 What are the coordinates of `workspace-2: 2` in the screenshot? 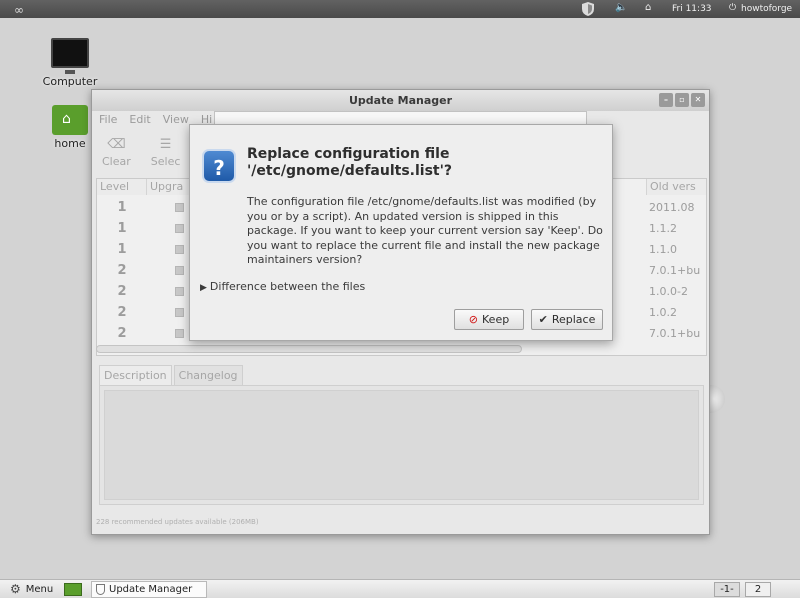 It's located at (758, 589).